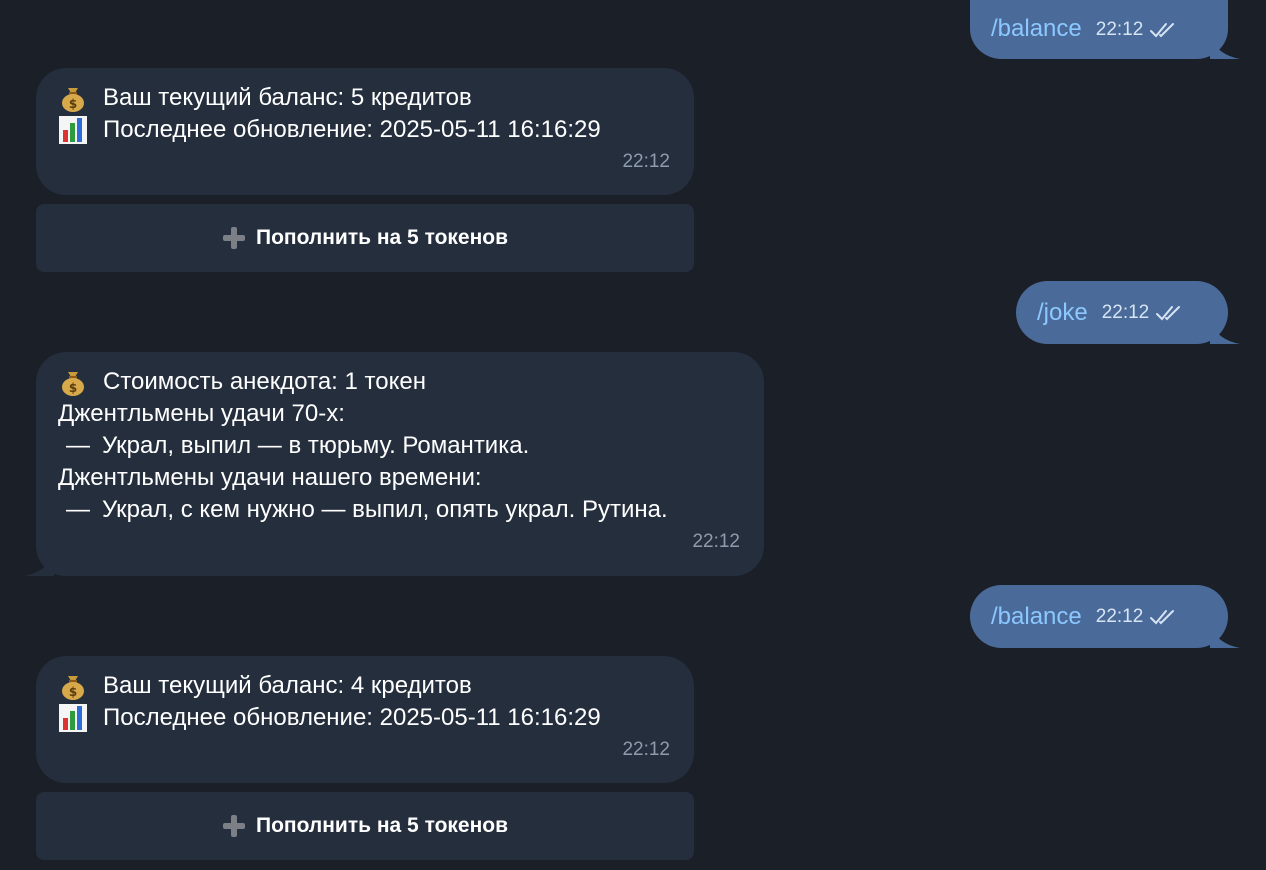 This screenshot has height=870, width=1266. I want to click on joke-line: — Украл, выпил — в тюрьму. Романтика., so click(399, 446).